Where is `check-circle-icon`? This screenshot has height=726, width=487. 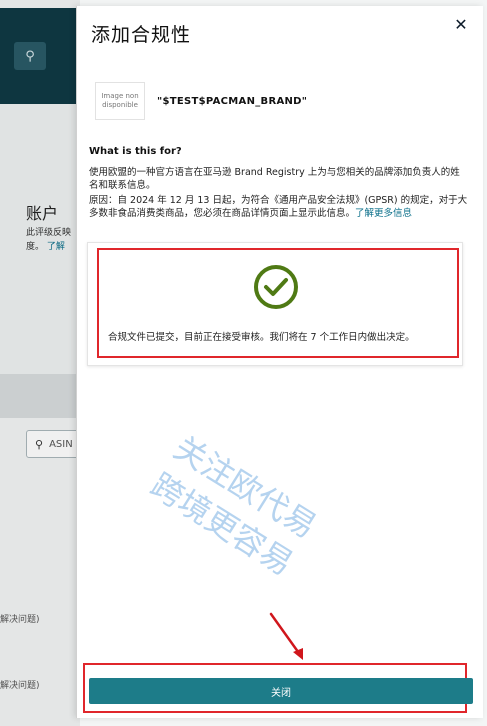 check-circle-icon is located at coordinates (276, 287).